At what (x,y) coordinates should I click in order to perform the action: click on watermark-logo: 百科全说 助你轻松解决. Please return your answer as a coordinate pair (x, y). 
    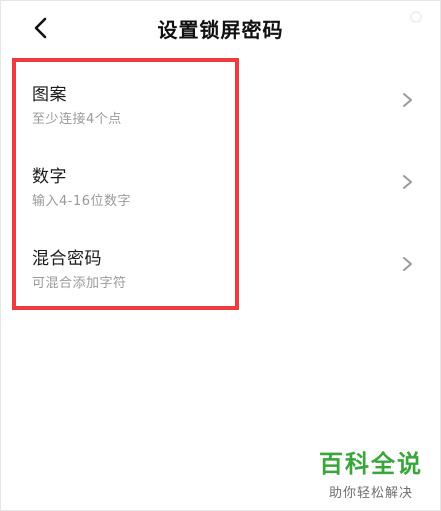
    Looking at the image, I should click on (371, 475).